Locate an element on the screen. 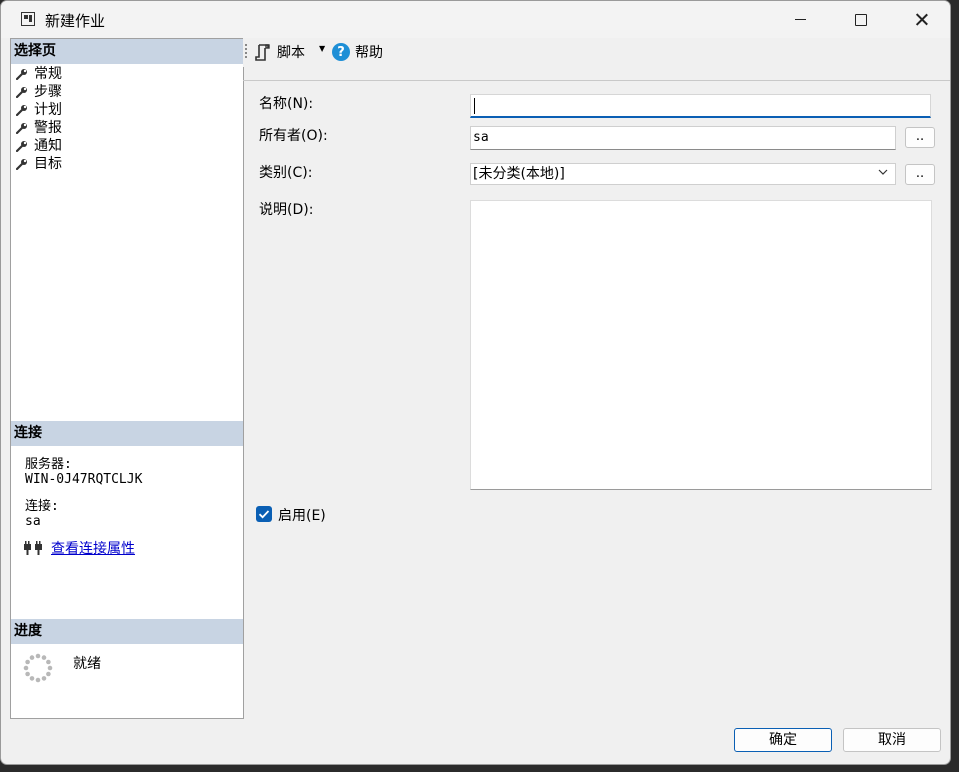 The width and height of the screenshot is (959, 772). connection-info: 连接: sa is located at coordinates (42, 514).